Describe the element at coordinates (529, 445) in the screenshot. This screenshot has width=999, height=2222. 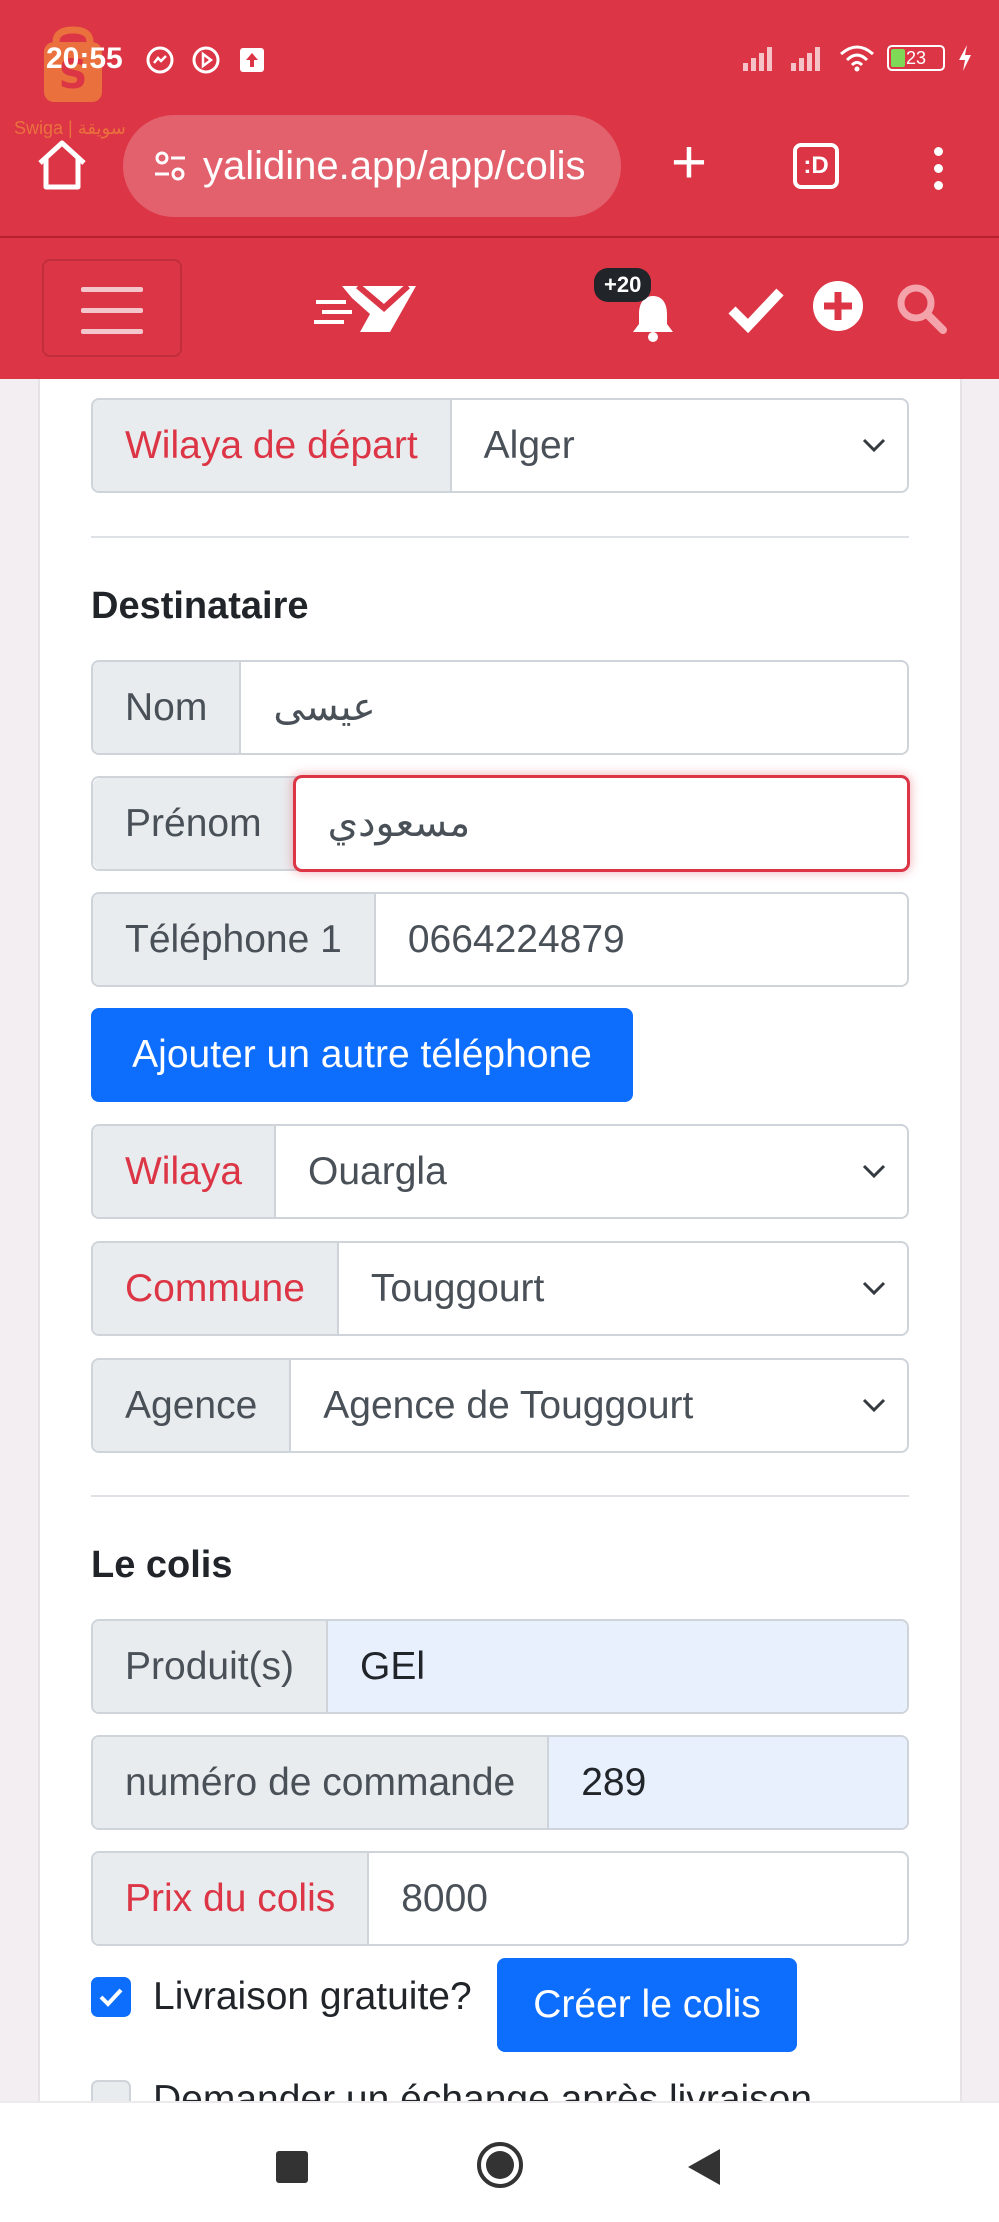
I see `wilaya-depart-value: Alger` at that location.